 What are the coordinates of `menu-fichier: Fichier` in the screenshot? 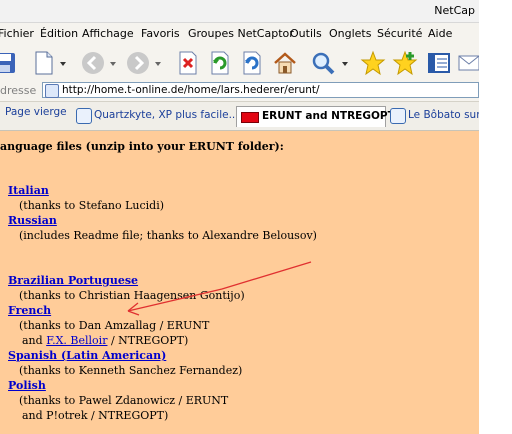 It's located at (17, 33).